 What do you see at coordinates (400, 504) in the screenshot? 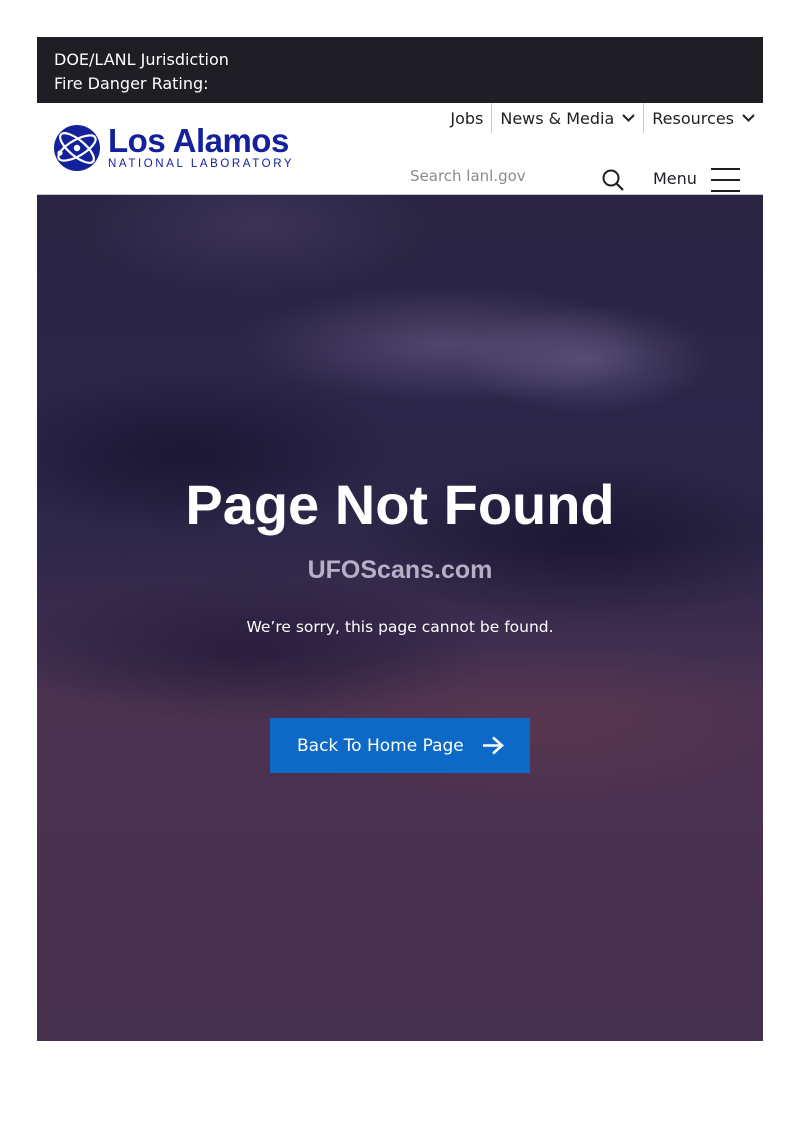
I see `page-title: Page Not Found` at bounding box center [400, 504].